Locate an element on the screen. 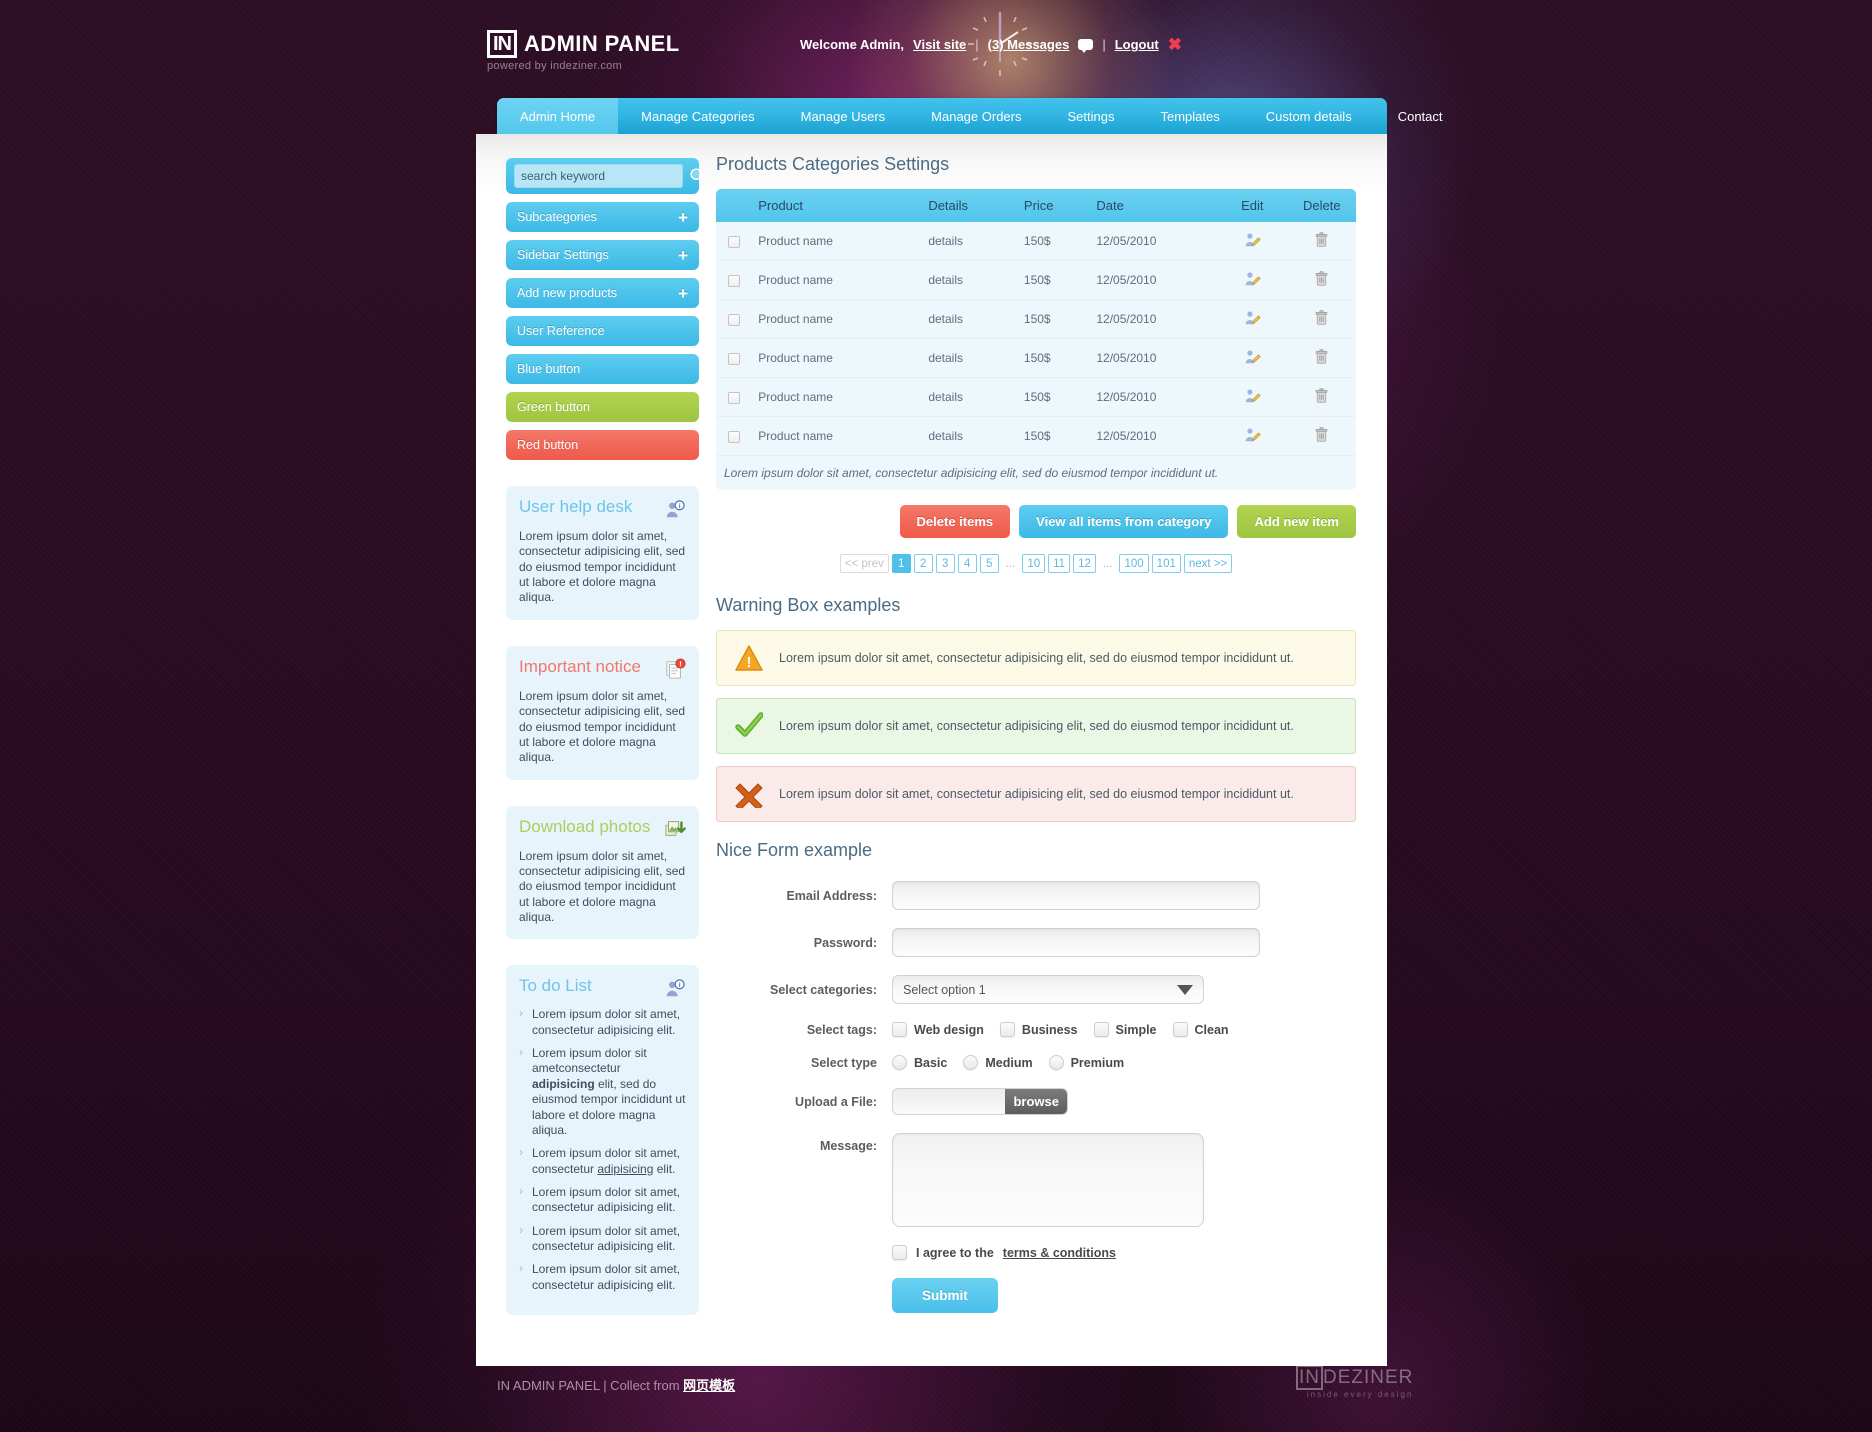  page-link-2: 2 is located at coordinates (923, 563).